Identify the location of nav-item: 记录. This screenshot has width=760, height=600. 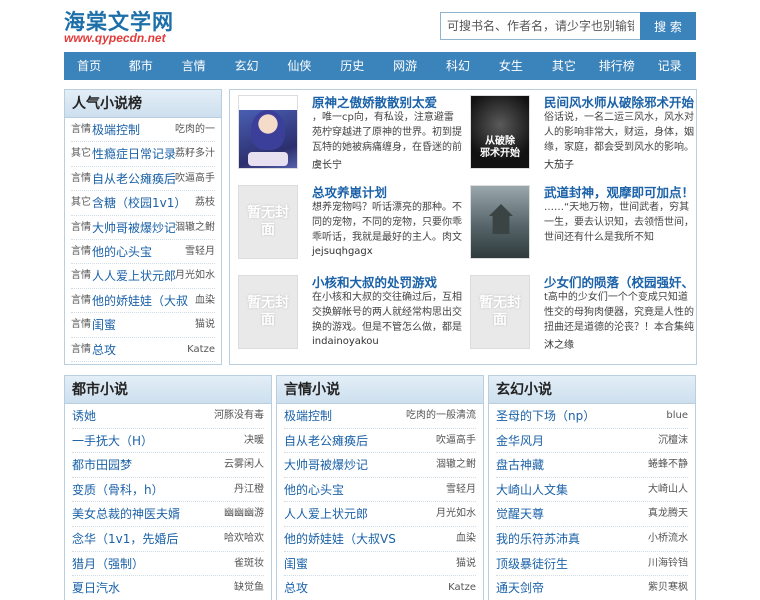
(669, 66).